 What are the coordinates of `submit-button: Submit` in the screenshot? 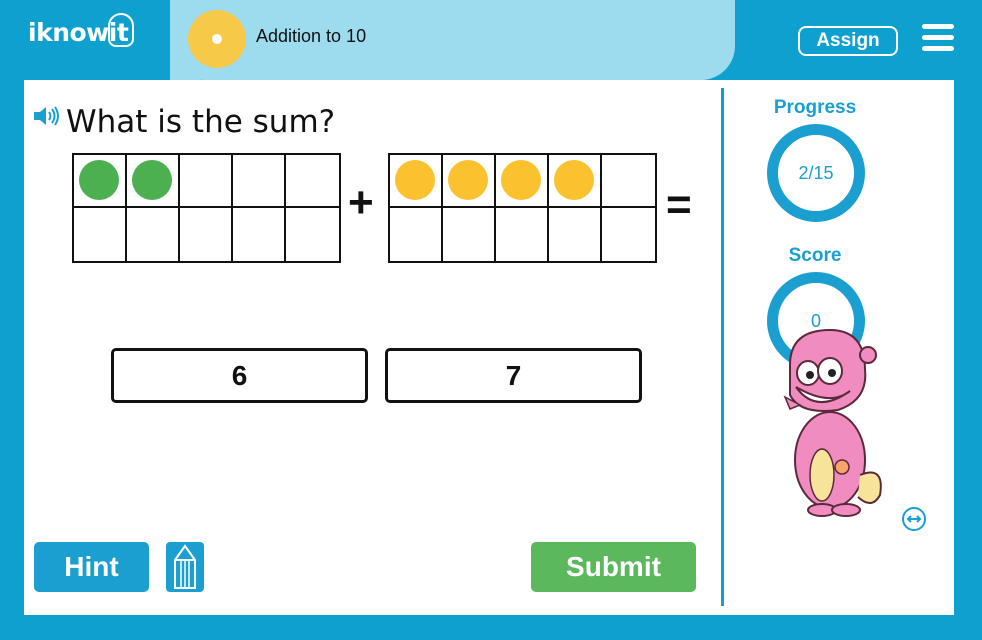 It's located at (613, 567).